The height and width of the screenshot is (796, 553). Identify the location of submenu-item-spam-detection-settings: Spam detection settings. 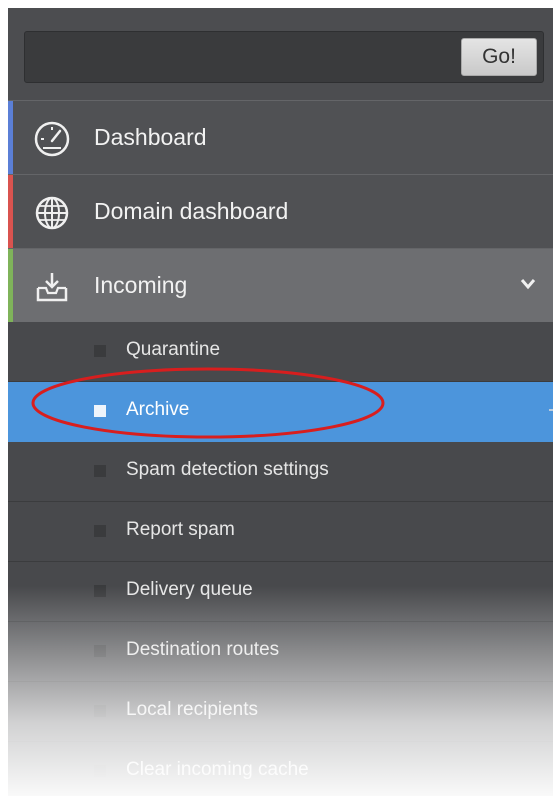
(280, 472).